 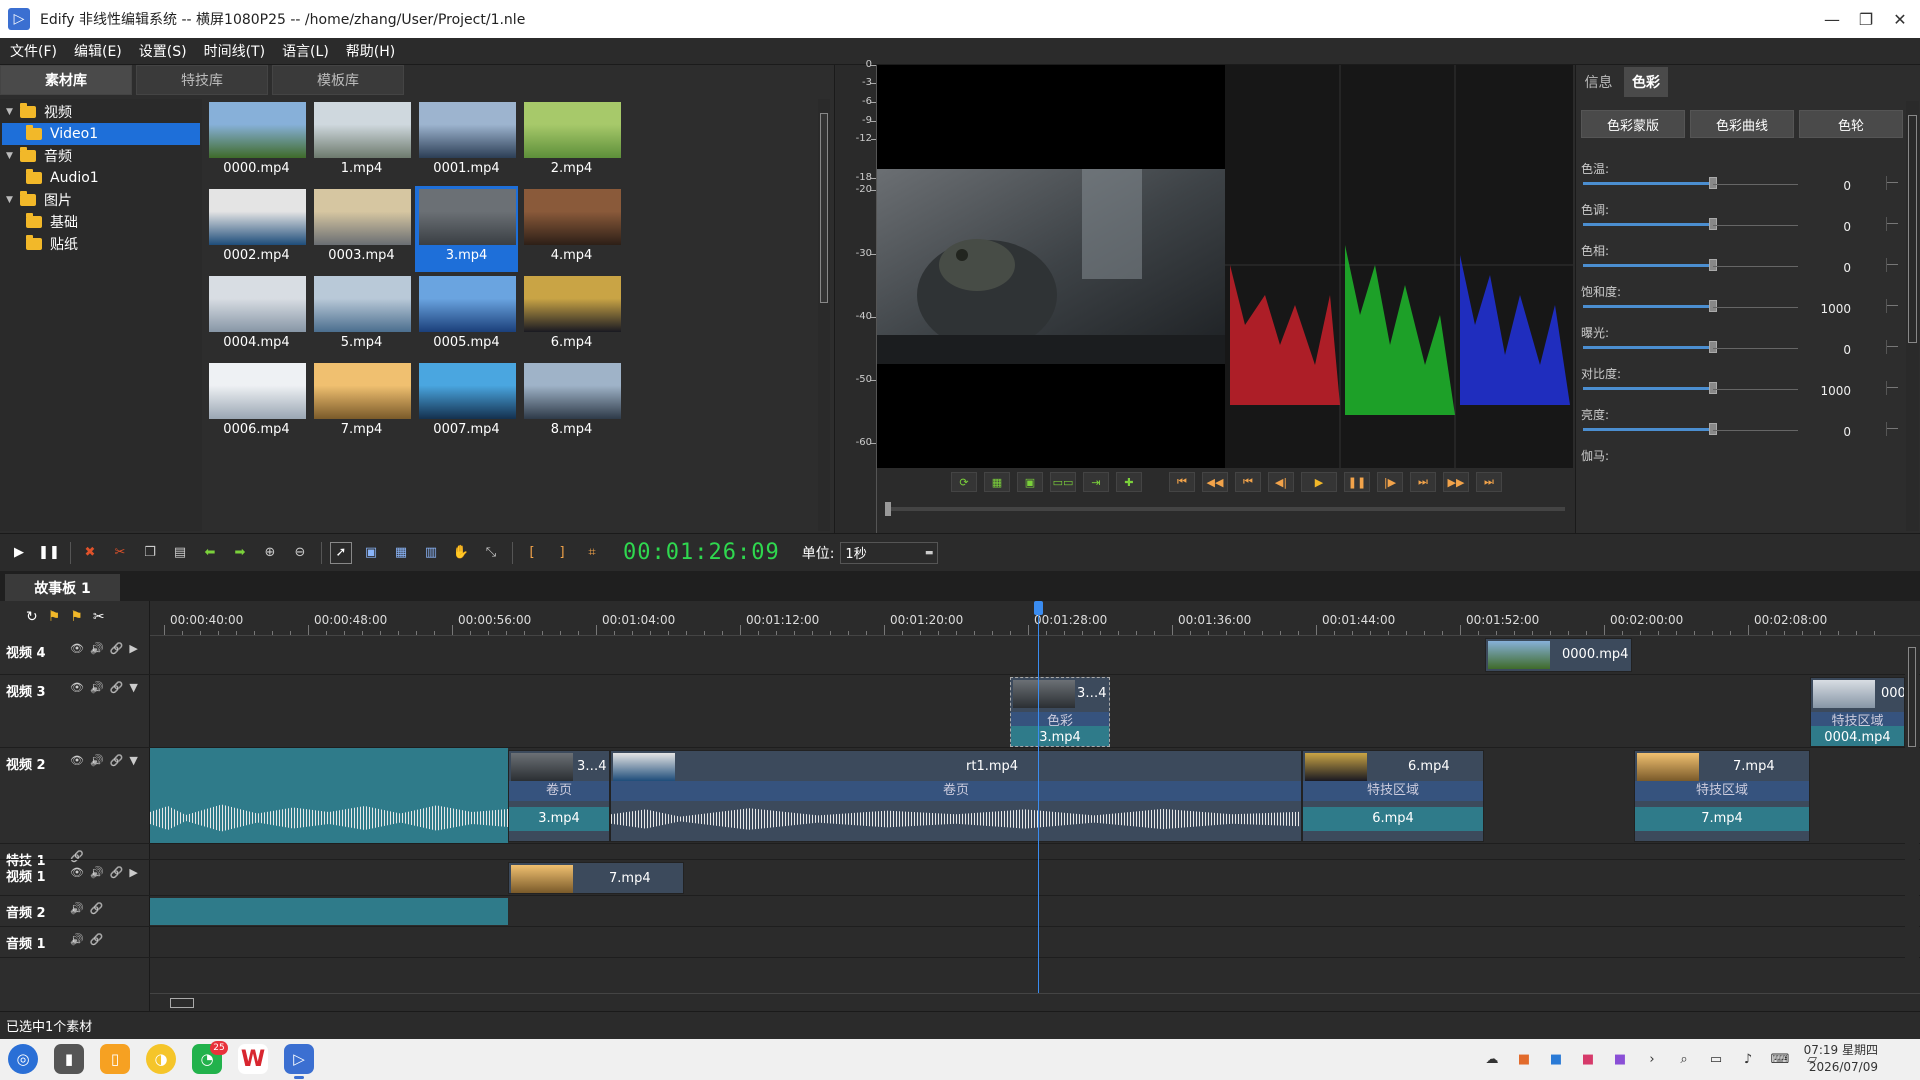 I want to click on split-icon: ⇥, so click(x=1096, y=482).